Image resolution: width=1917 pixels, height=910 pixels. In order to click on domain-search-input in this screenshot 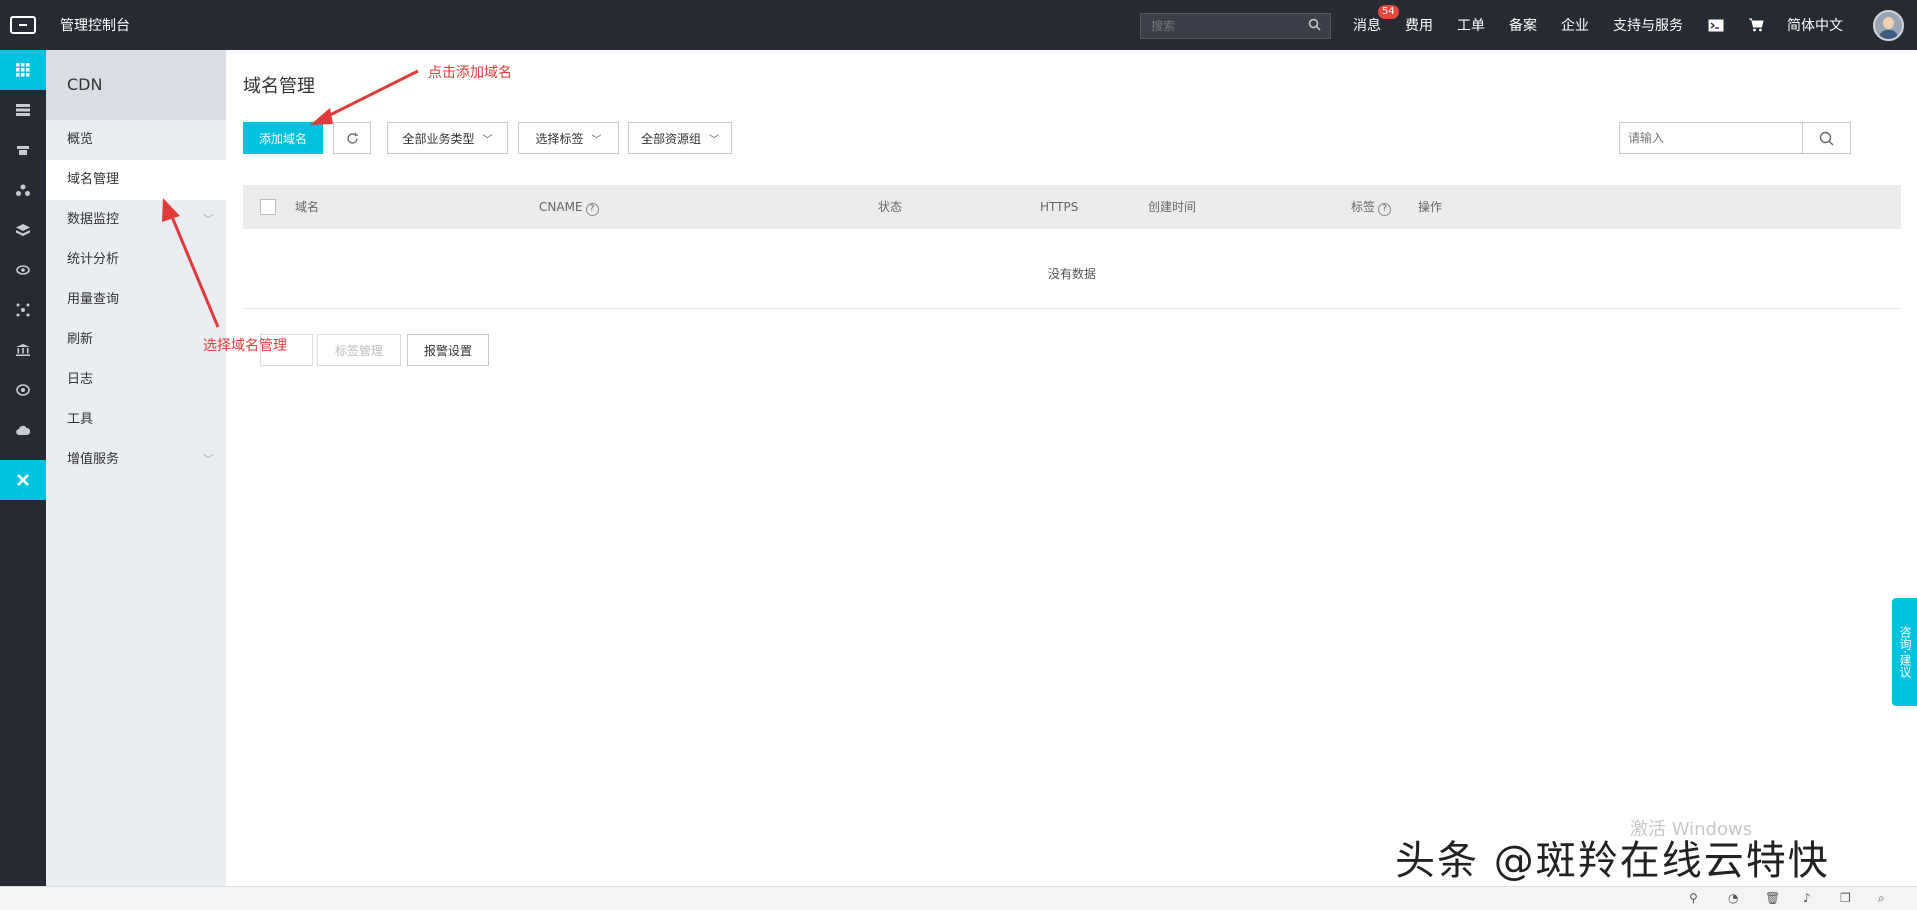, I will do `click(1711, 138)`.